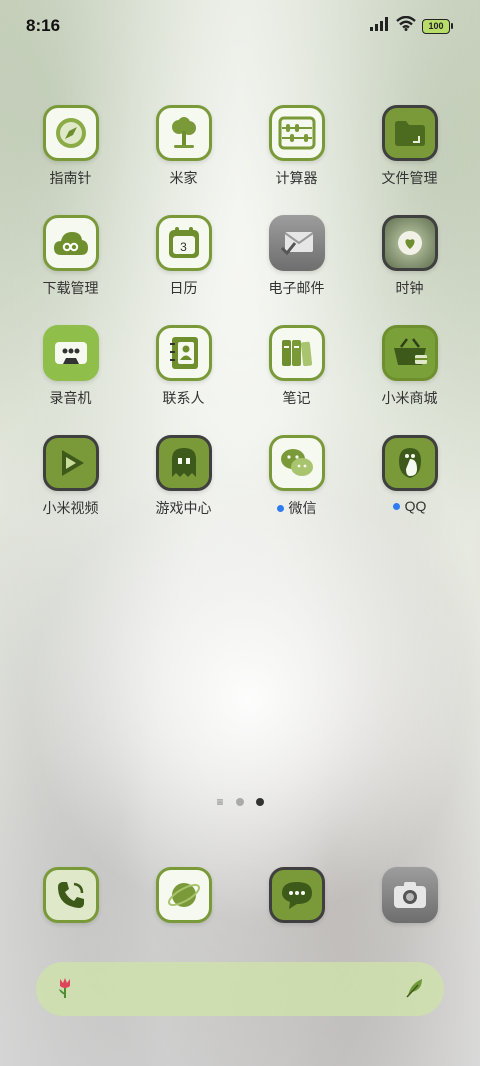 The image size is (480, 1066). Describe the element at coordinates (183, 178) in the screenshot. I see `app-label: 米家` at that location.